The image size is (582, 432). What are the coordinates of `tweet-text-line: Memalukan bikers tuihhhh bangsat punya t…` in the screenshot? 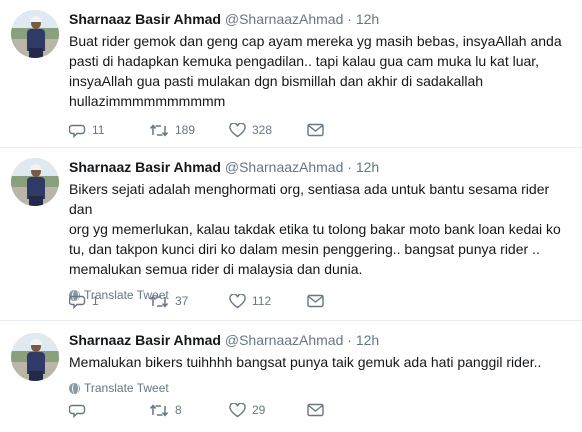 It's located at (305, 362).